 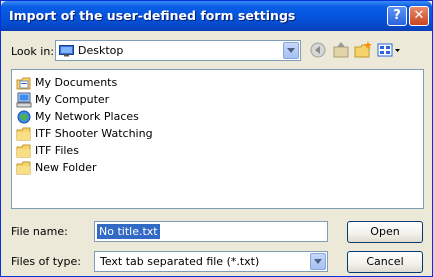 I want to click on file-type-dropdown-button, so click(x=318, y=261).